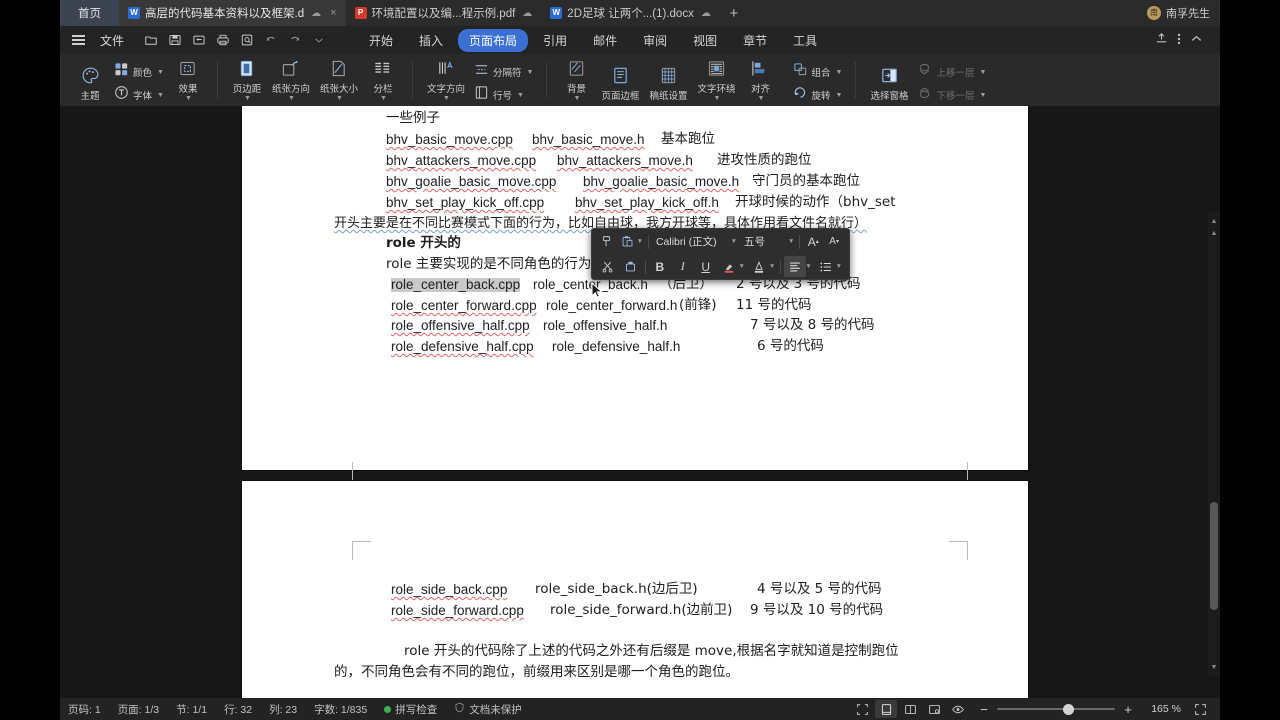 The height and width of the screenshot is (720, 1280). What do you see at coordinates (295, 40) in the screenshot?
I see `redo-icon` at bounding box center [295, 40].